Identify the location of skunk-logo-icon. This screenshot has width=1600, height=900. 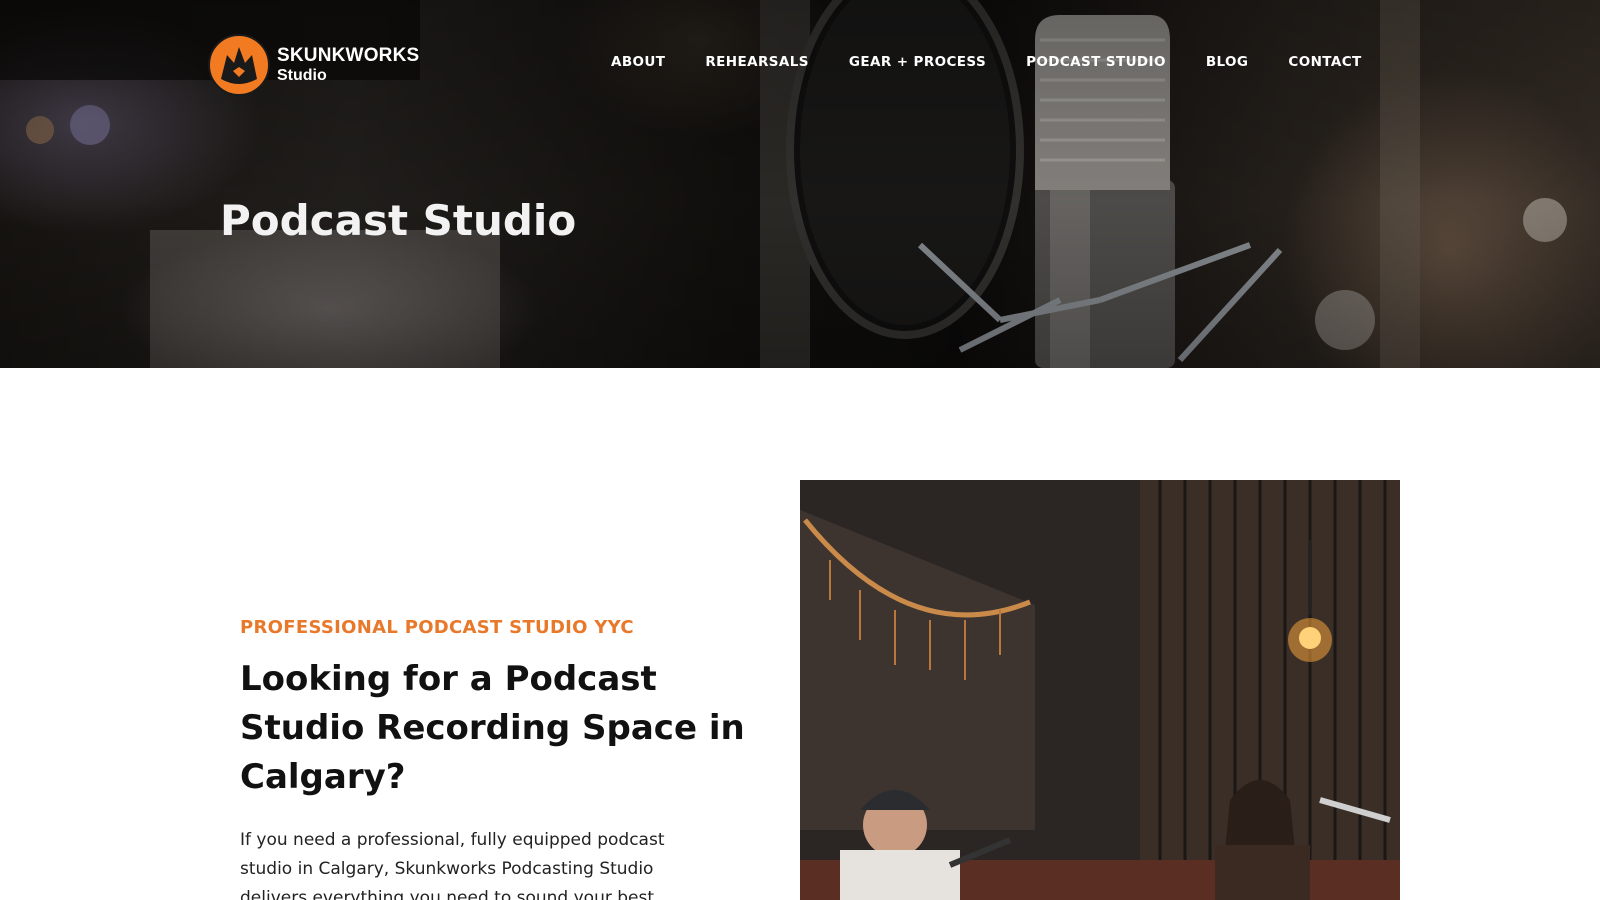
(239, 65).